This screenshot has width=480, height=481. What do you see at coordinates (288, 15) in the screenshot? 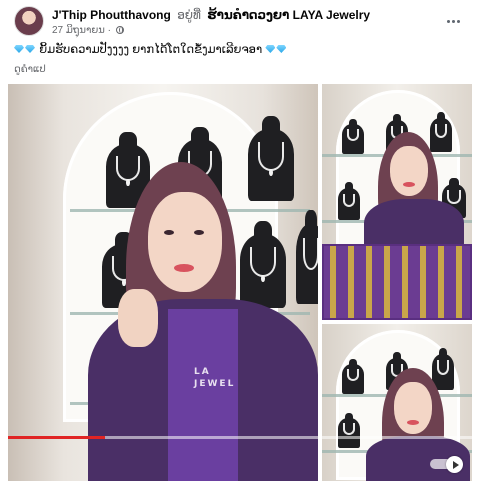
I see `location-name: ຮ້ານຄຳດວງຍາ LAYA Jewelry` at bounding box center [288, 15].